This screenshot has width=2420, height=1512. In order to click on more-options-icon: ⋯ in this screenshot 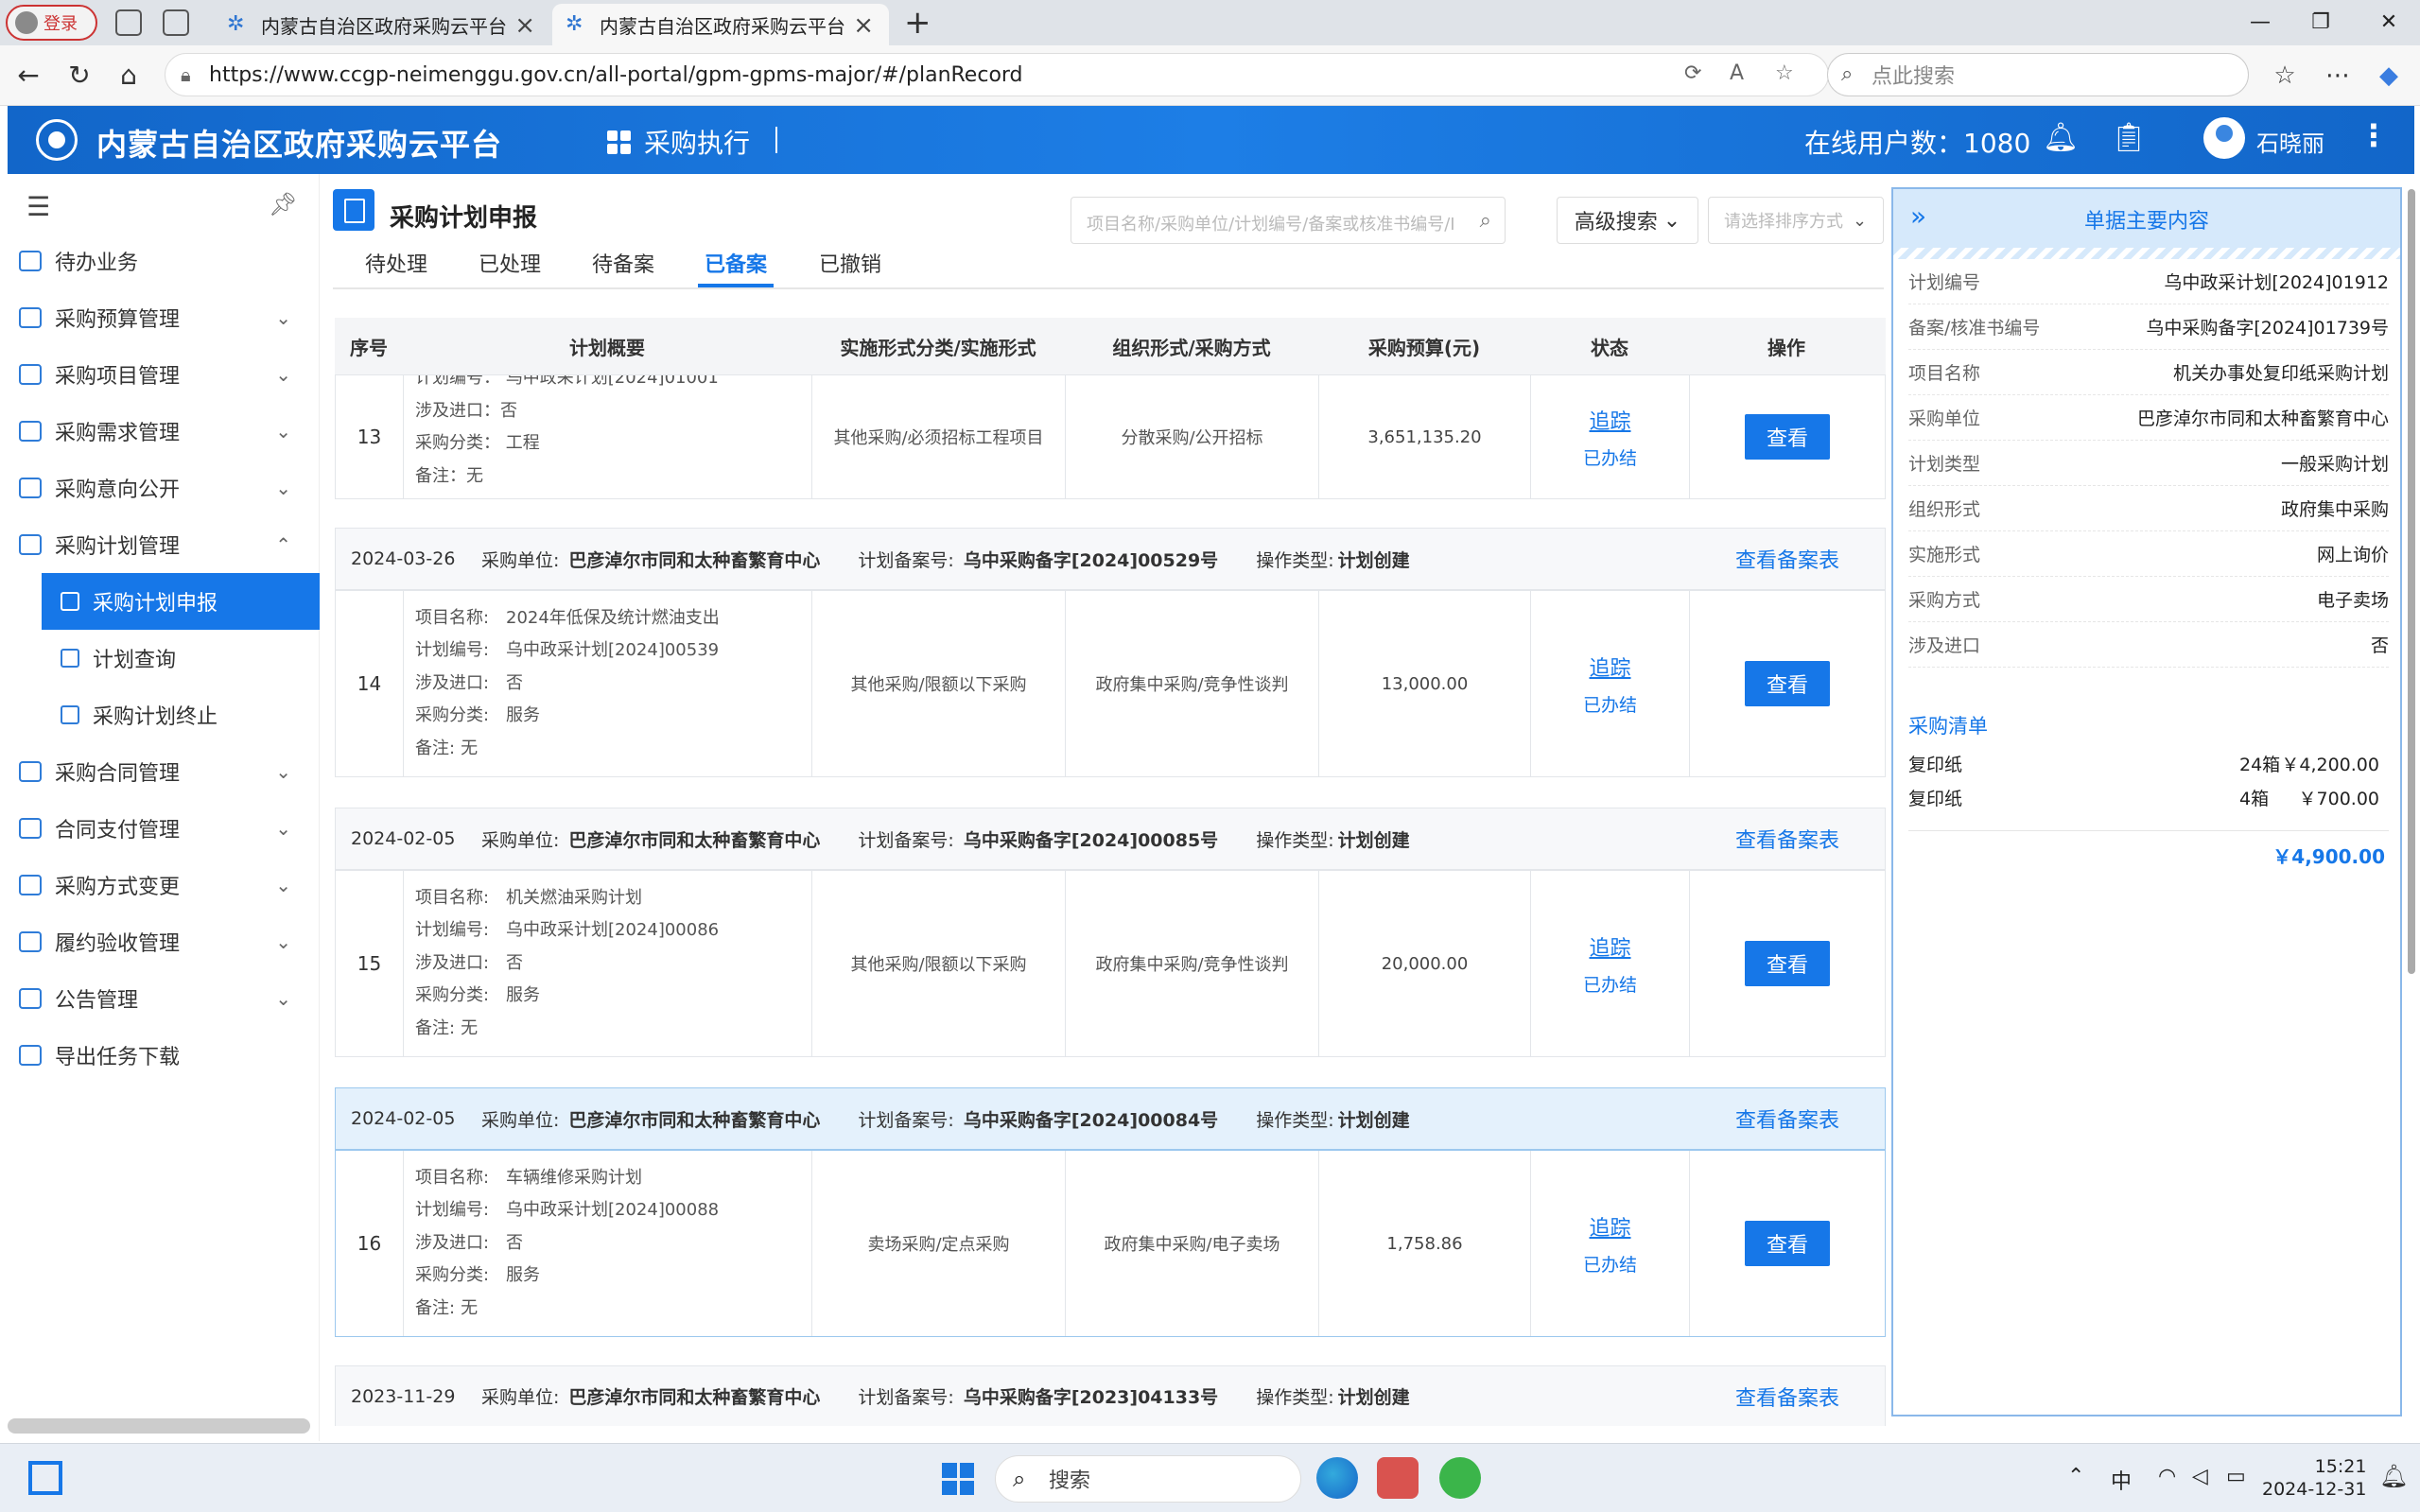, I will do `click(2338, 76)`.